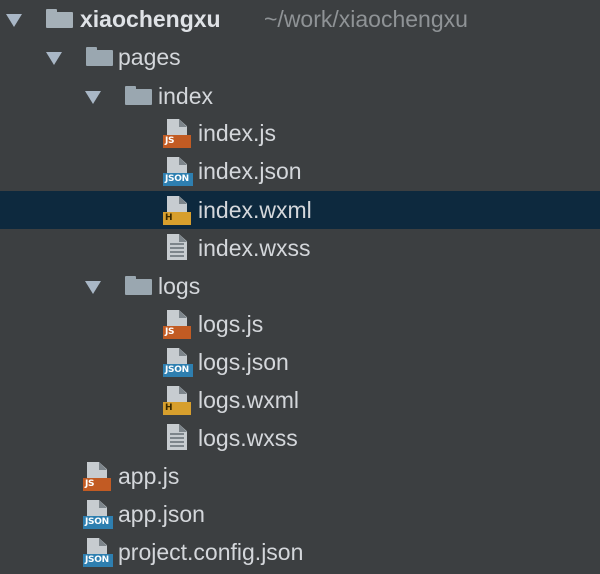 The width and height of the screenshot is (600, 574). I want to click on tree-item-app-js: JS app.js, so click(300, 476).